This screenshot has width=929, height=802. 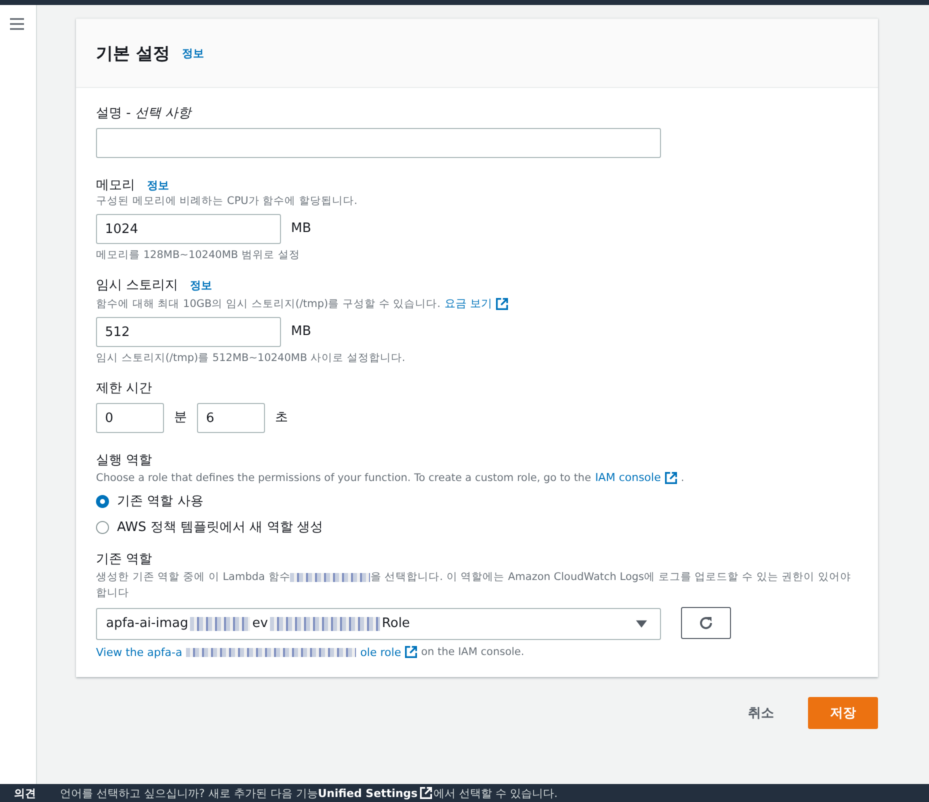 What do you see at coordinates (115, 185) in the screenshot?
I see `field-label: 메모리` at bounding box center [115, 185].